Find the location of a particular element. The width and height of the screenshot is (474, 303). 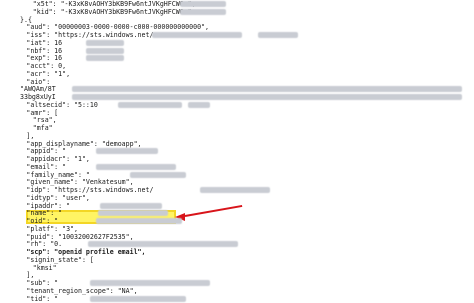

token-line: "kid": "-K3xK8vAOHY3bKB9Fw6ntJVKgHFCWGw" is located at coordinates (129, 11).